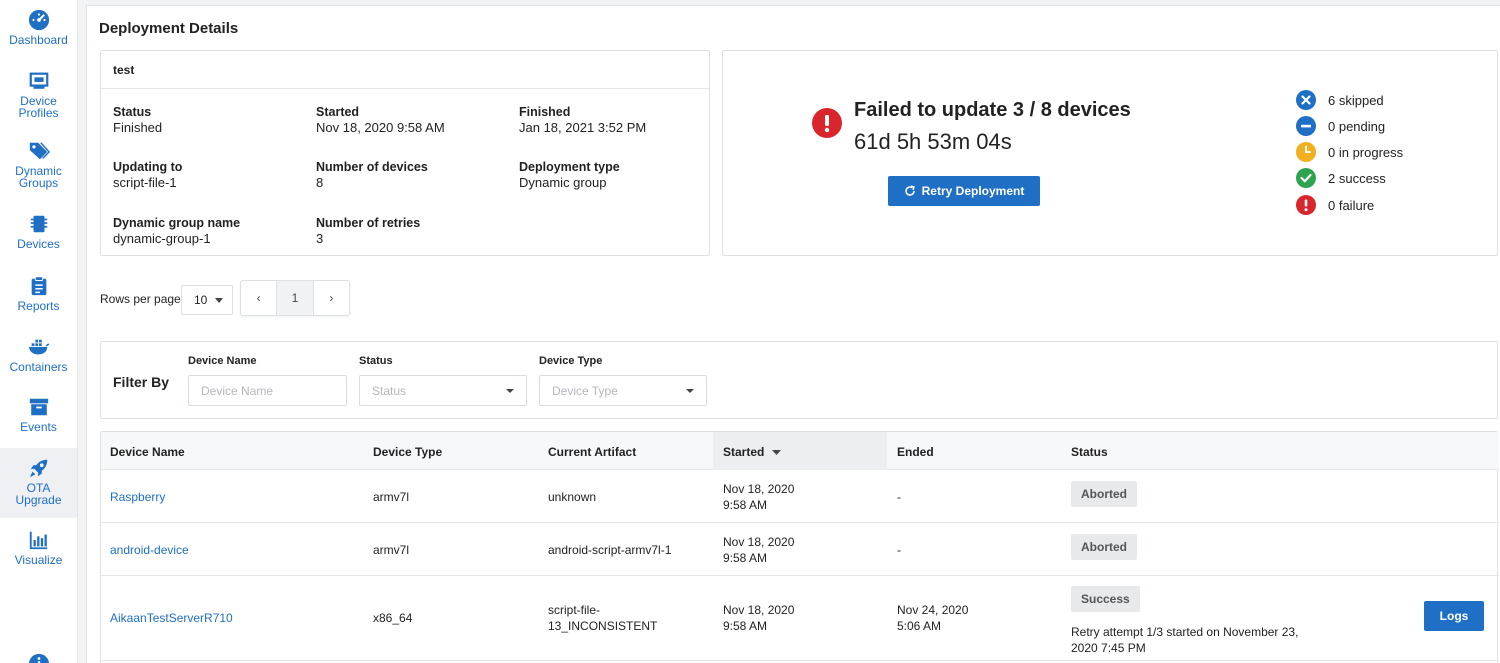 This screenshot has height=663, width=1500. I want to click on field-updating-to: Updating to script-file-1, so click(147, 175).